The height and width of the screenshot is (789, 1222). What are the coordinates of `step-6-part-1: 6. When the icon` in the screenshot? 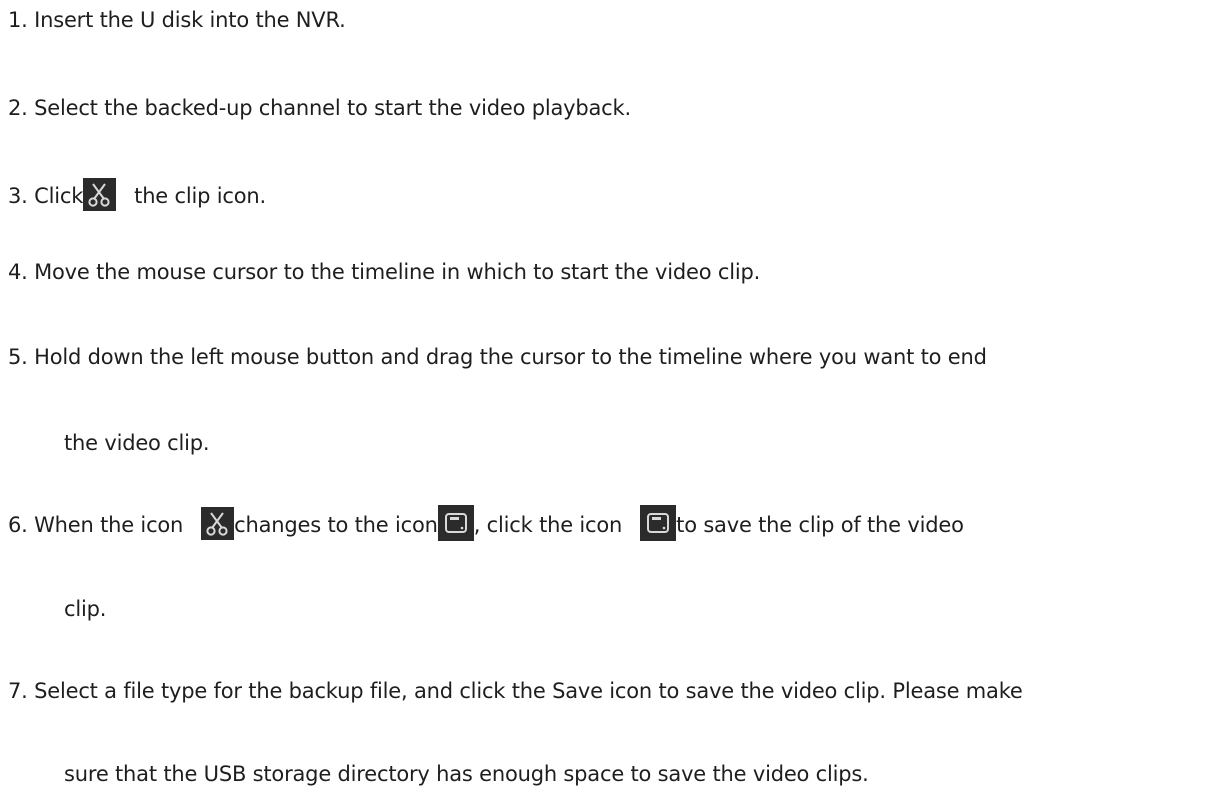 It's located at (96, 525).